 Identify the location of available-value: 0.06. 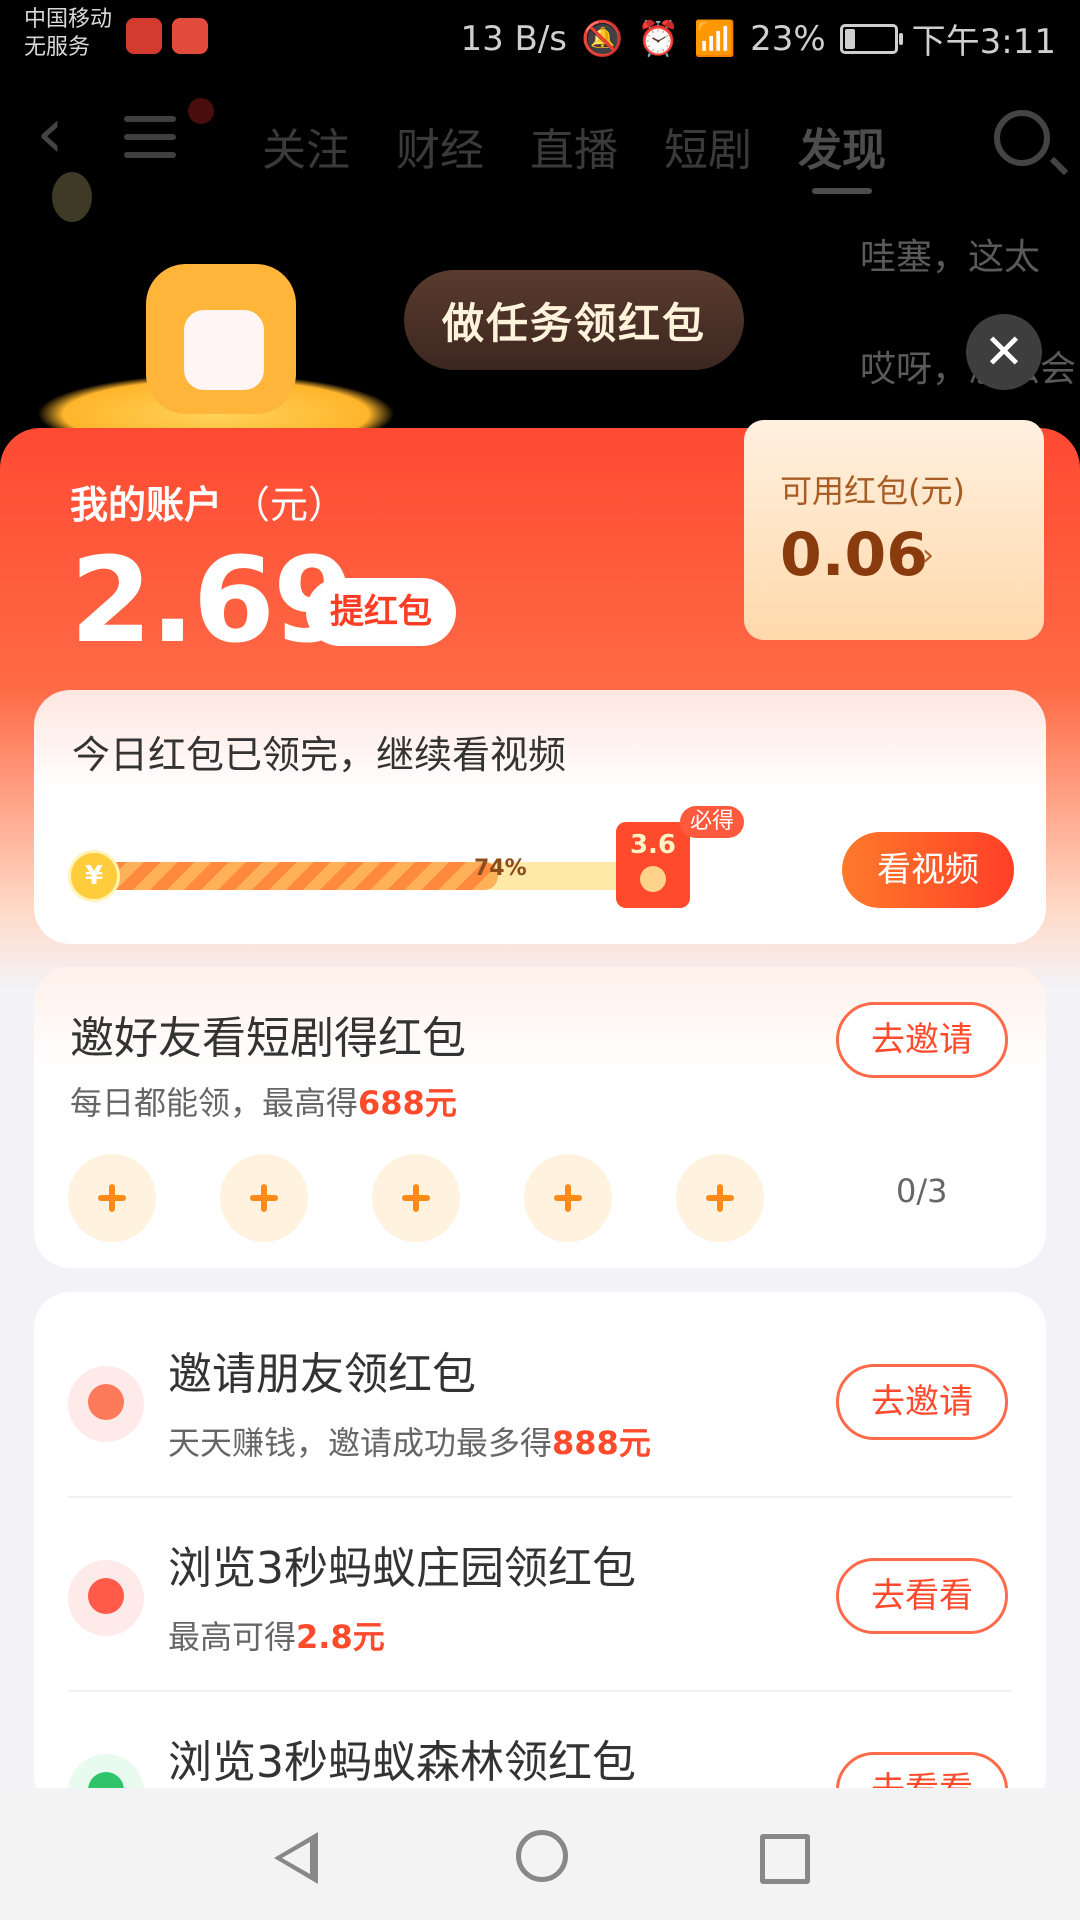
(854, 555).